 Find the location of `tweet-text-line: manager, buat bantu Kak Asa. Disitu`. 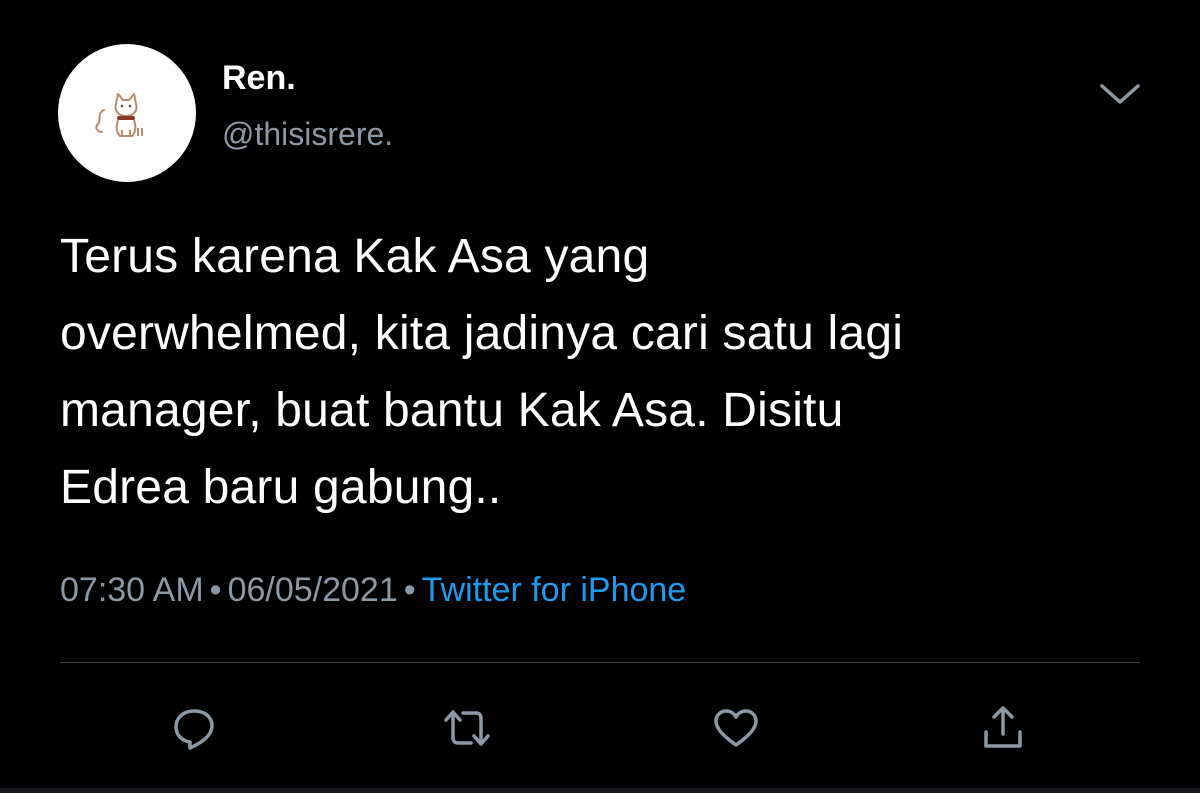

tweet-text-line: manager, buat bantu Kak Asa. Disitu is located at coordinates (452, 410).